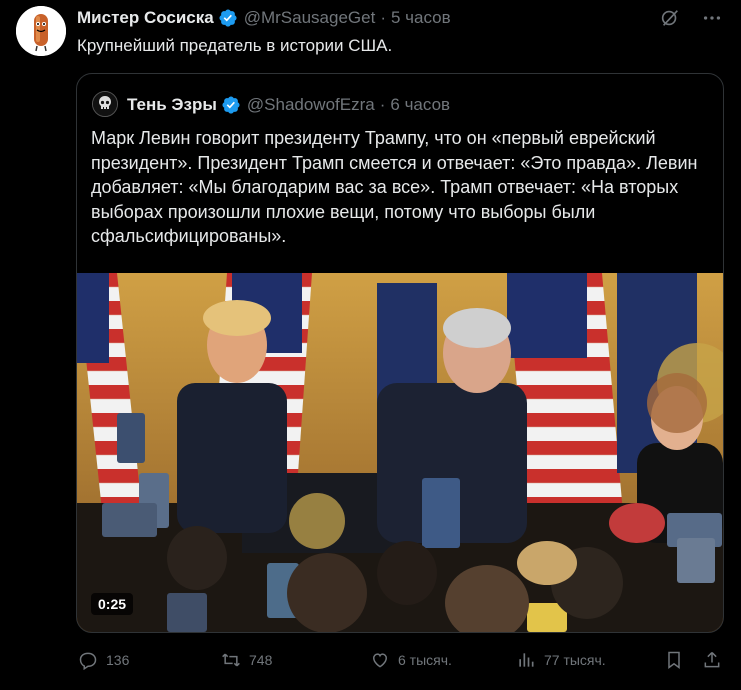 The image size is (741, 690). What do you see at coordinates (526, 660) in the screenshot?
I see `views-chart-icon` at bounding box center [526, 660].